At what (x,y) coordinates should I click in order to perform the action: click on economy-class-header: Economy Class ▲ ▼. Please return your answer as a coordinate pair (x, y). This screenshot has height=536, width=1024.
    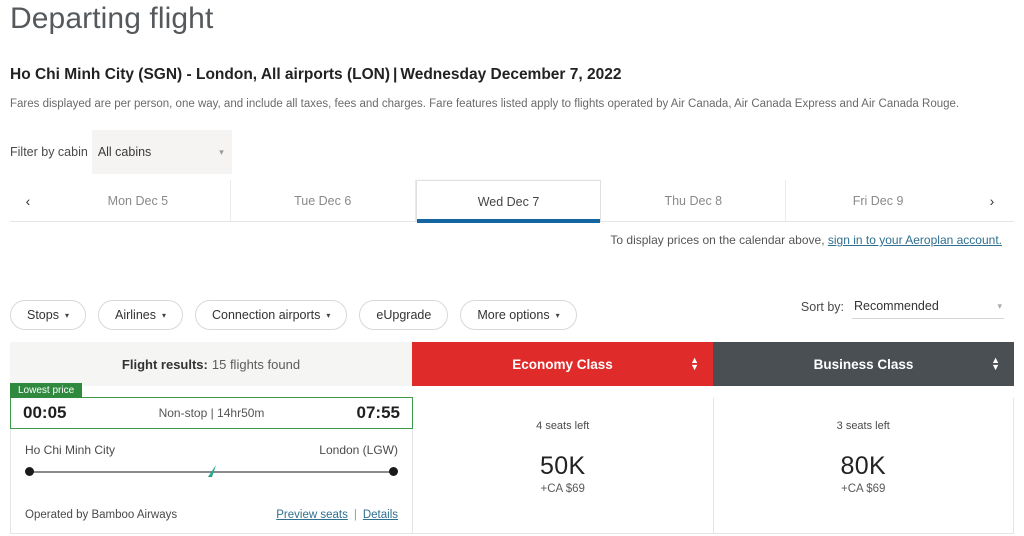
    Looking at the image, I should click on (562, 364).